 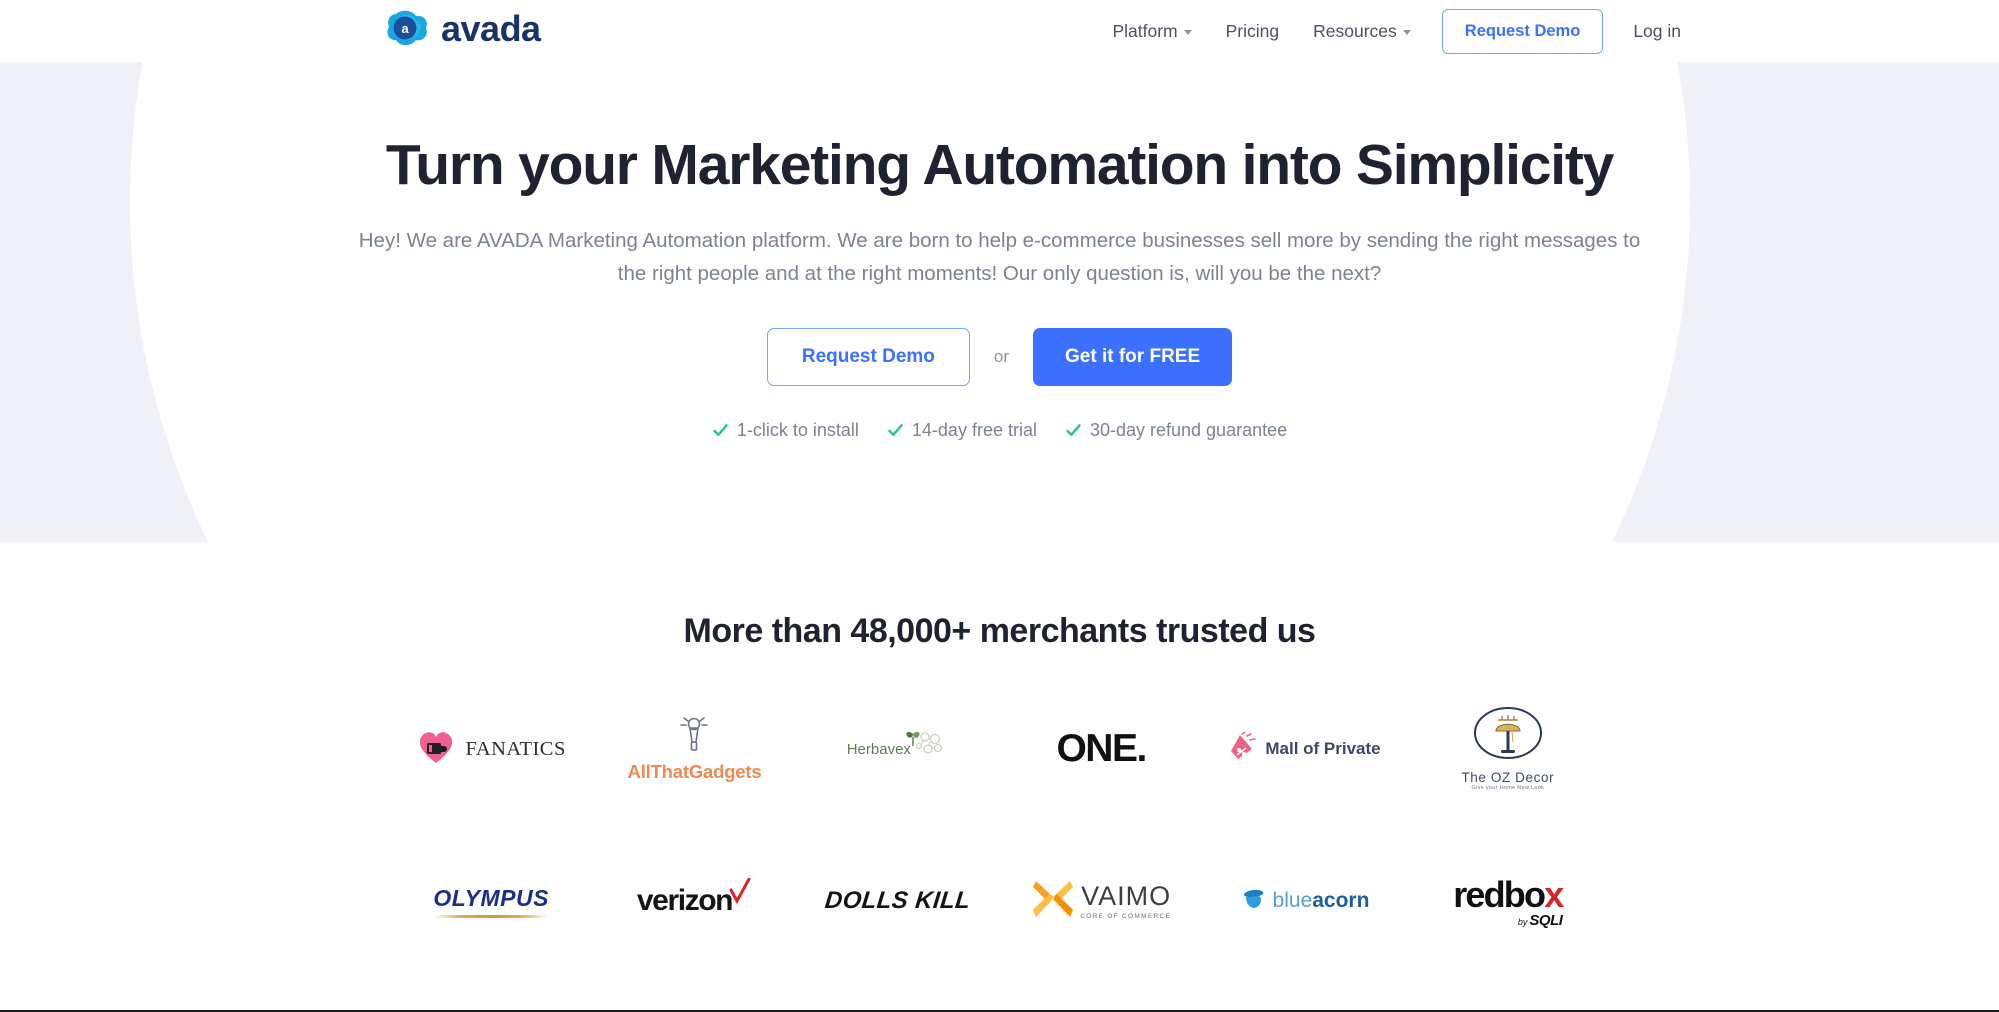 I want to click on nav-item-platform: Platform, so click(x=1151, y=31).